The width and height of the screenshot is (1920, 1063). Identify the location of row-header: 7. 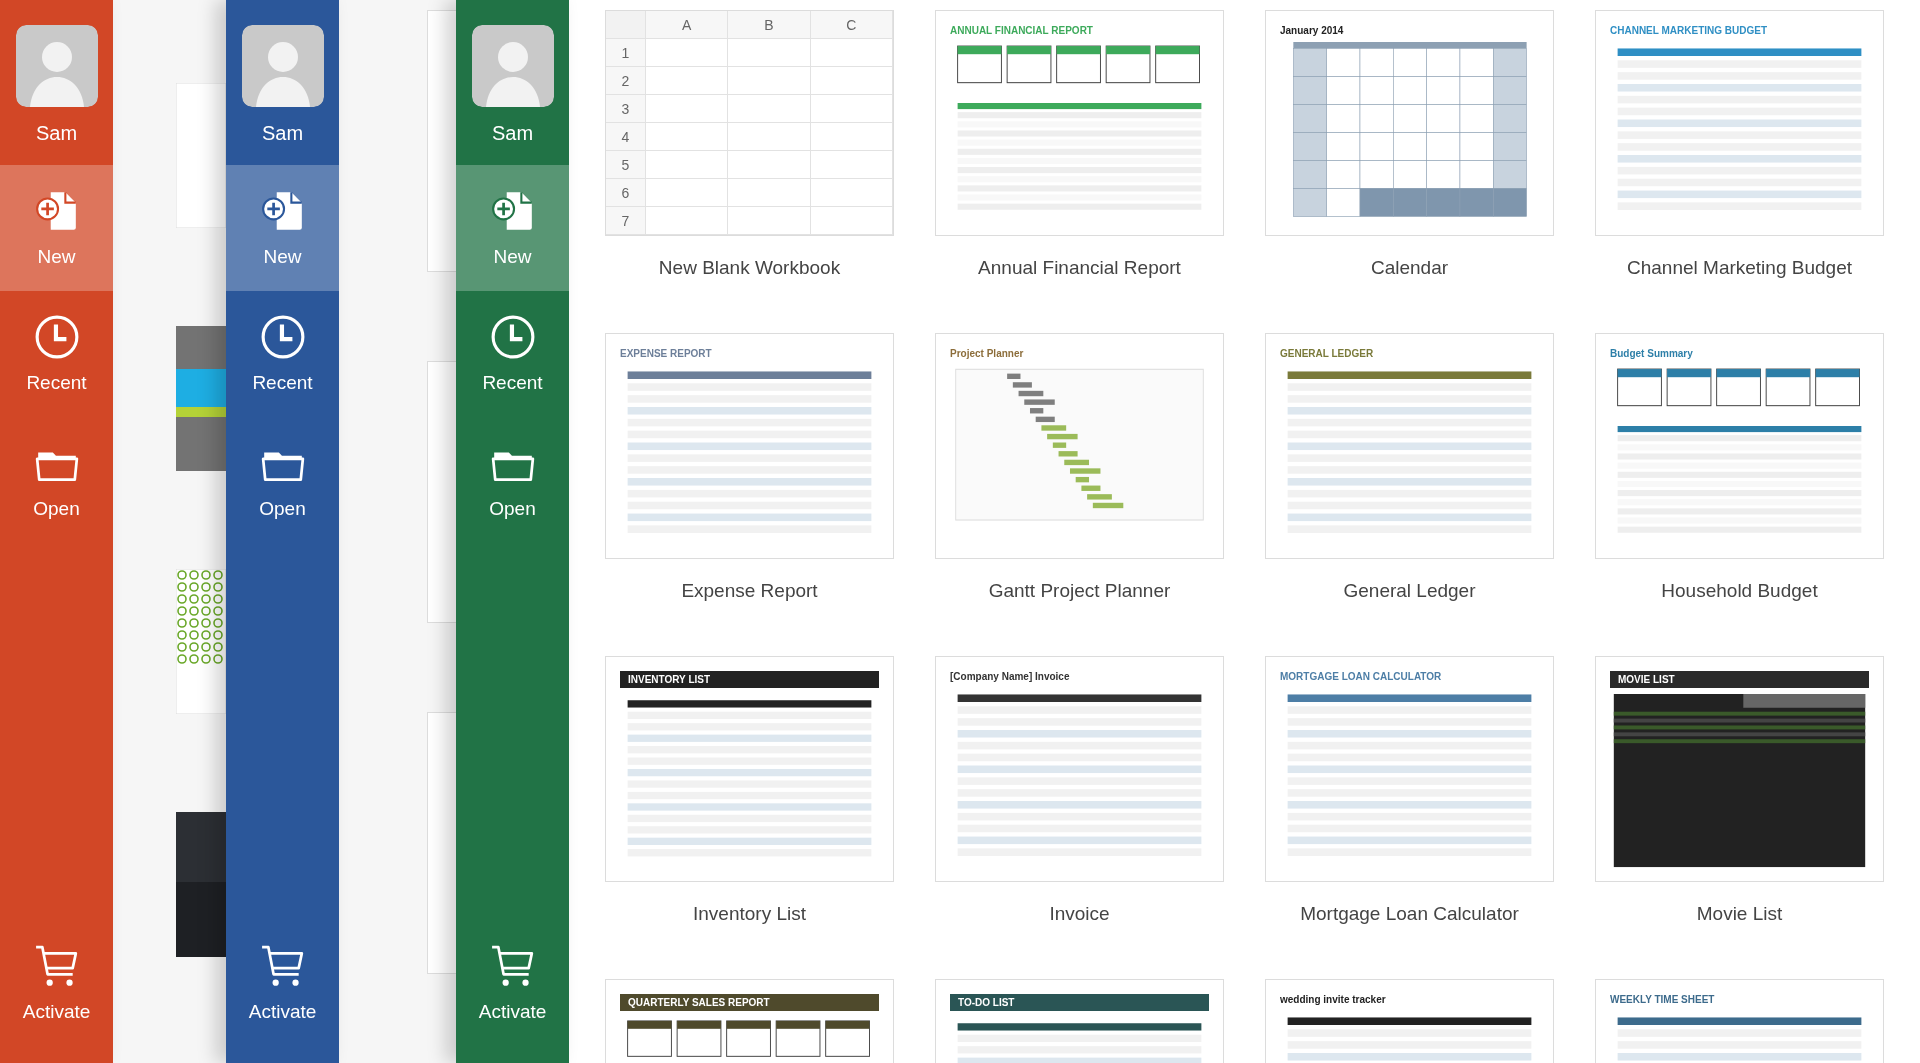
(626, 221).